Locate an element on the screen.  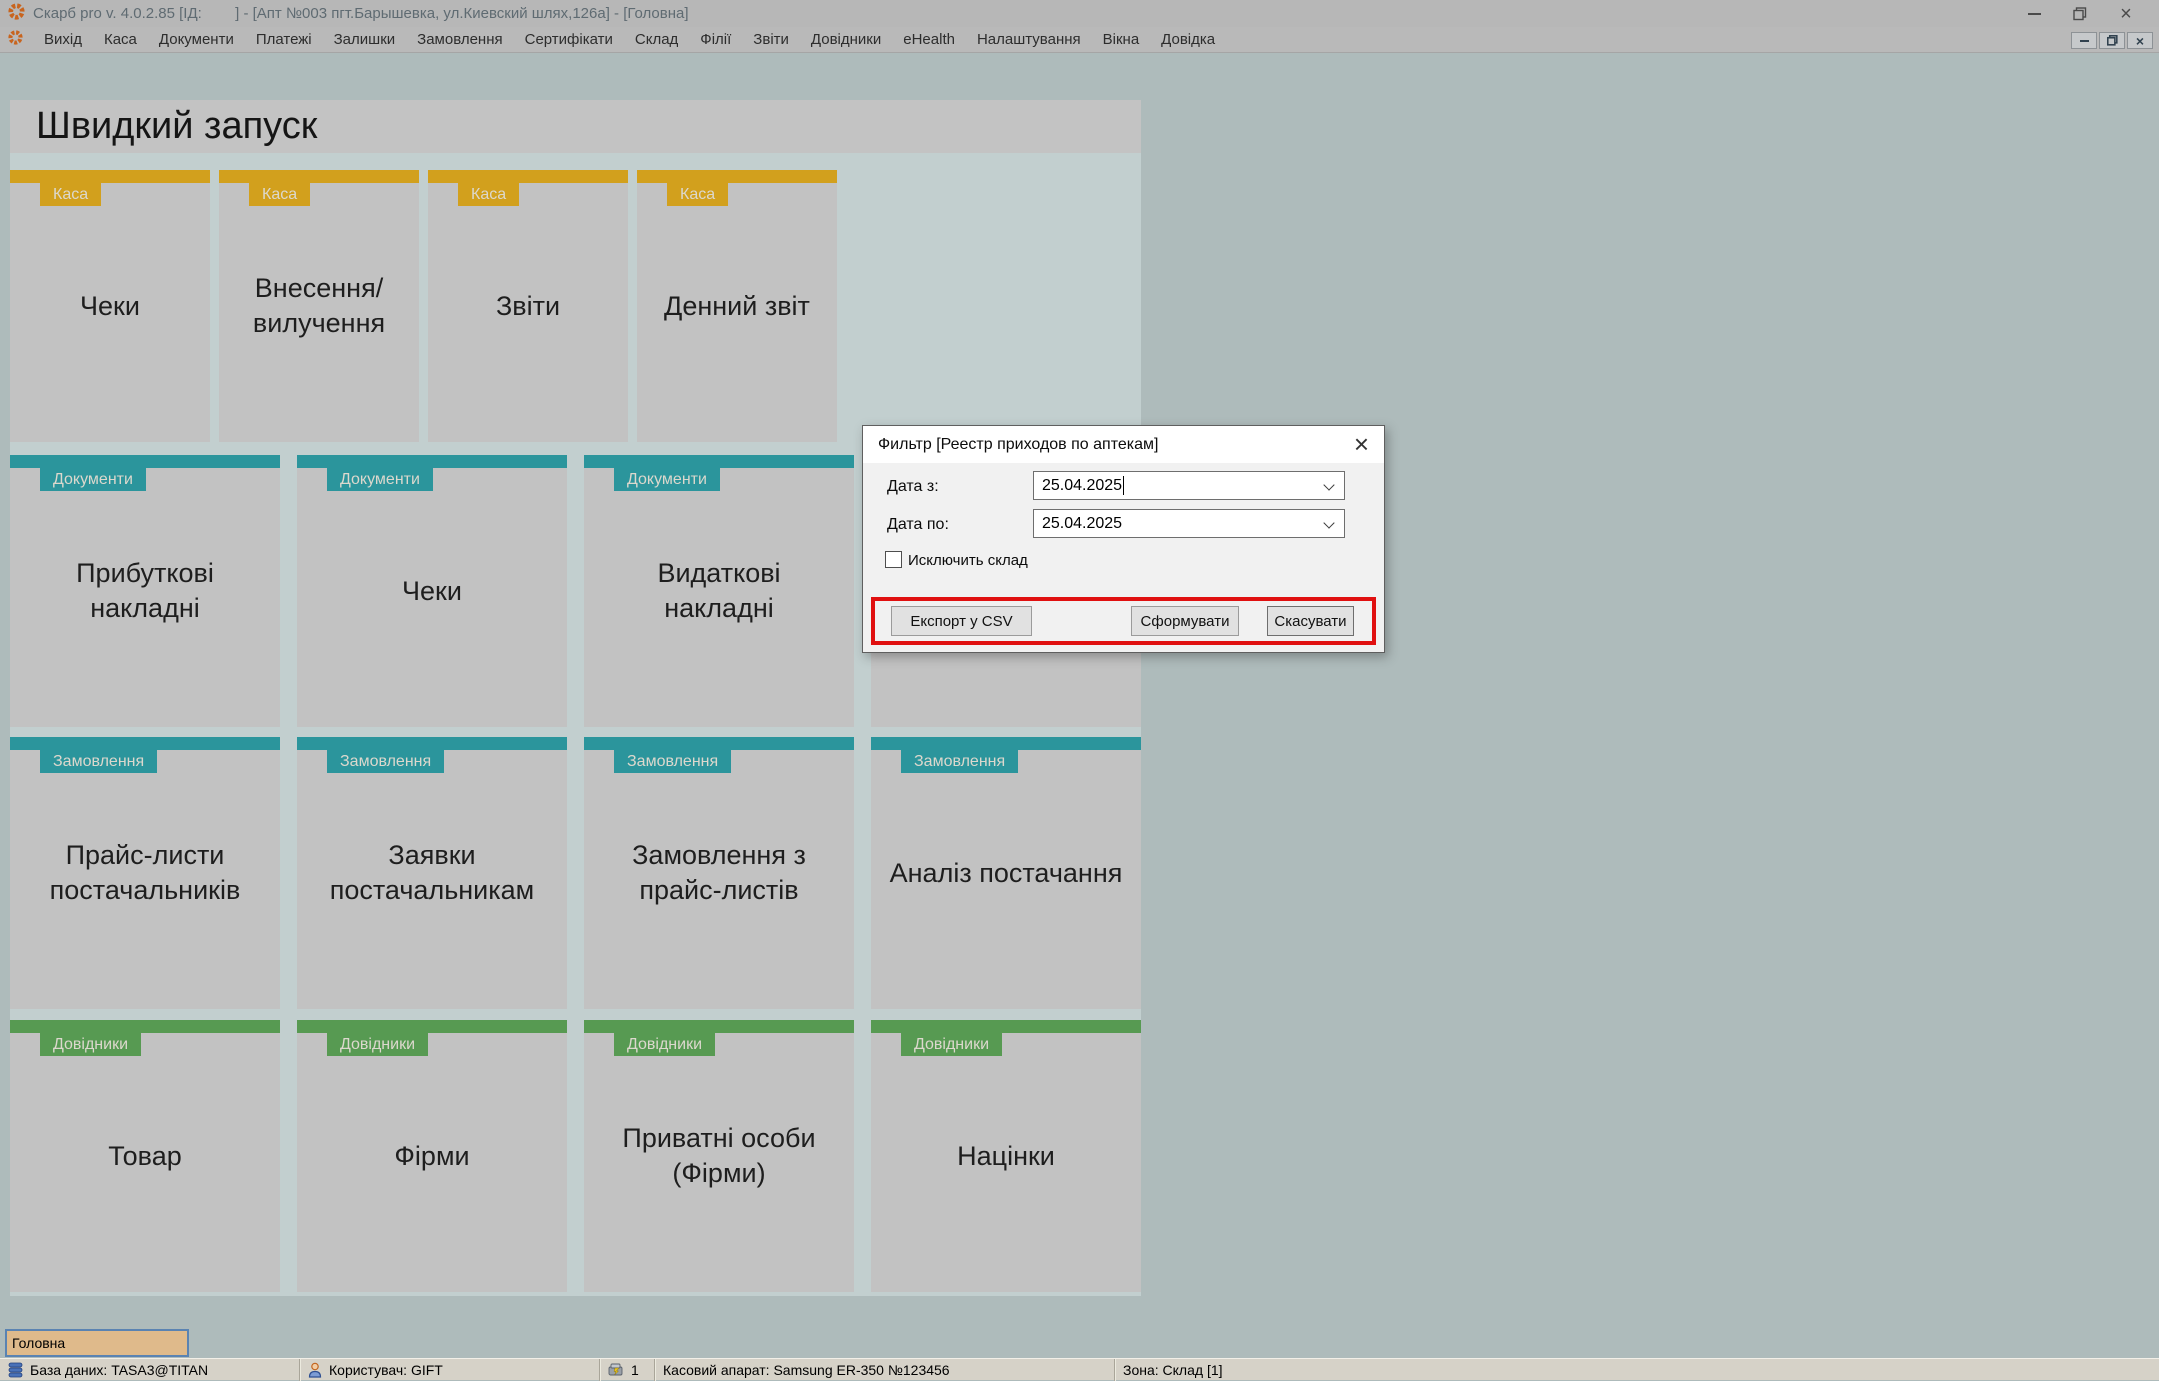
tile-label: Заявки постачальникам is located at coordinates (432, 872).